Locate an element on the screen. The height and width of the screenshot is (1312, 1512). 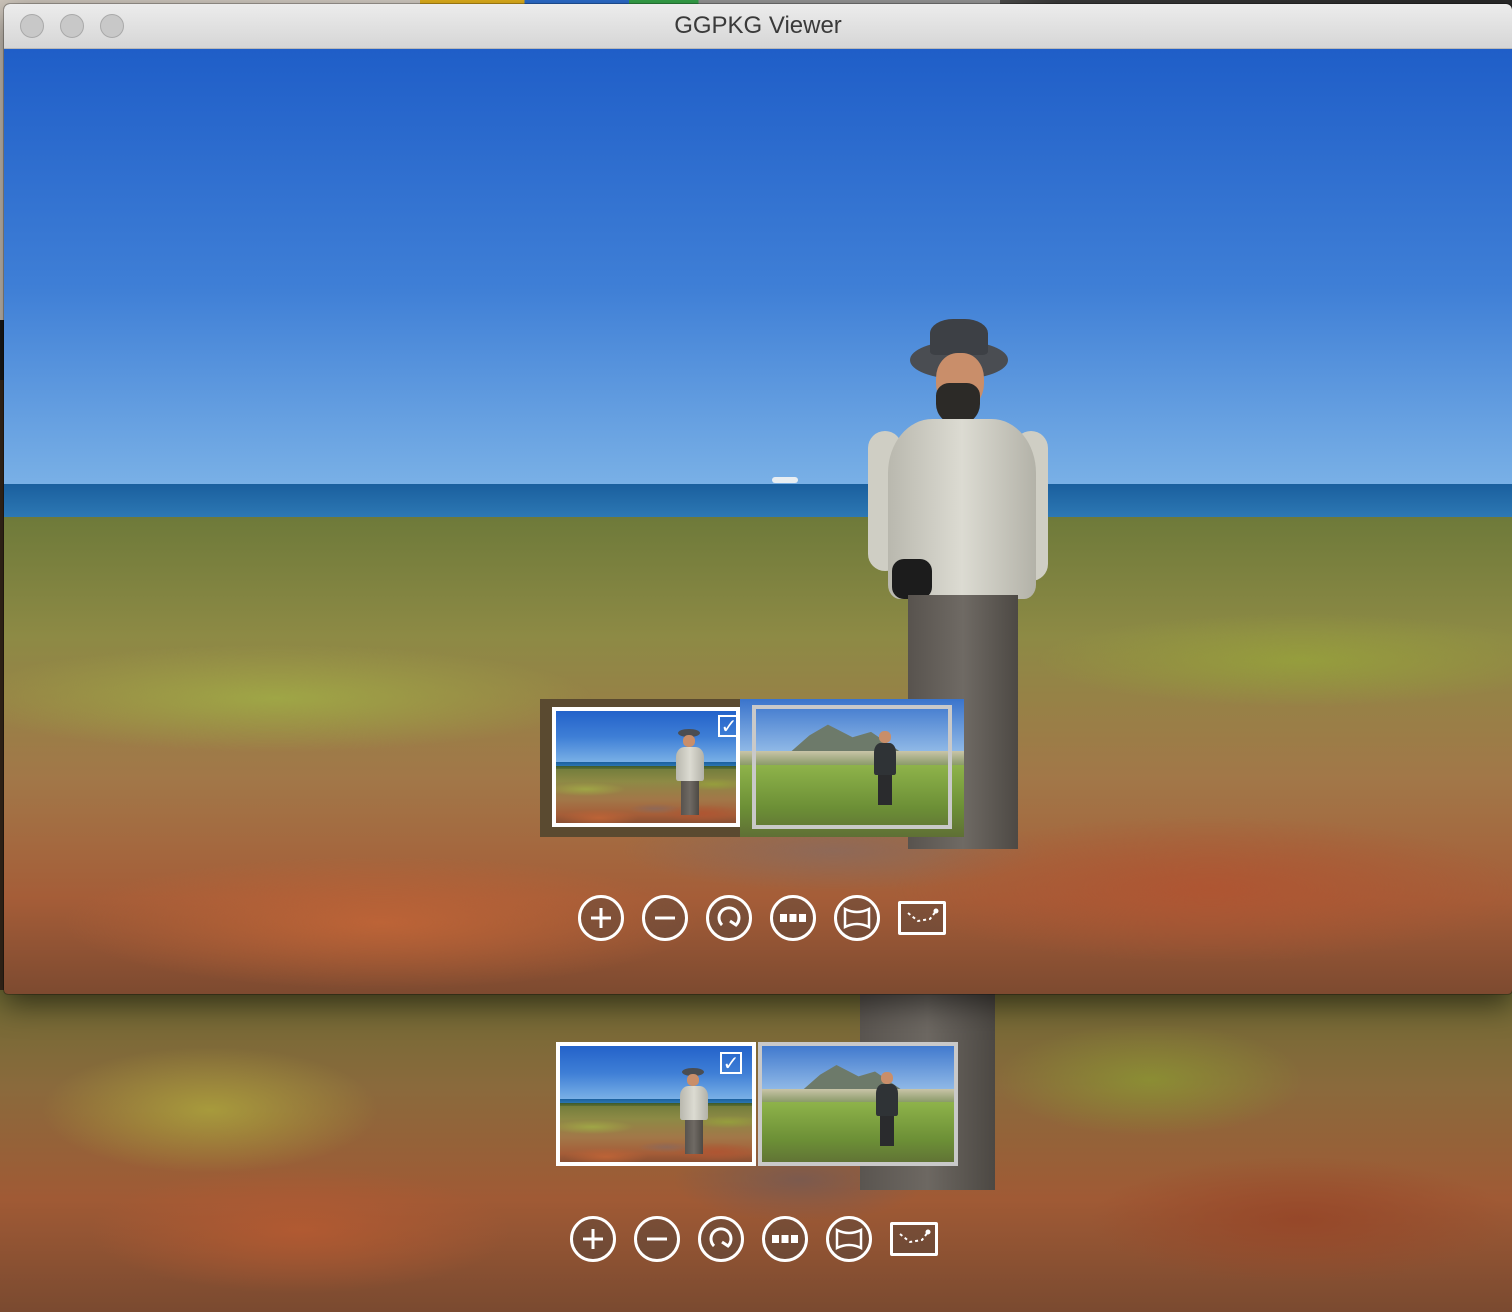
projection-button is located at coordinates (857, 918).